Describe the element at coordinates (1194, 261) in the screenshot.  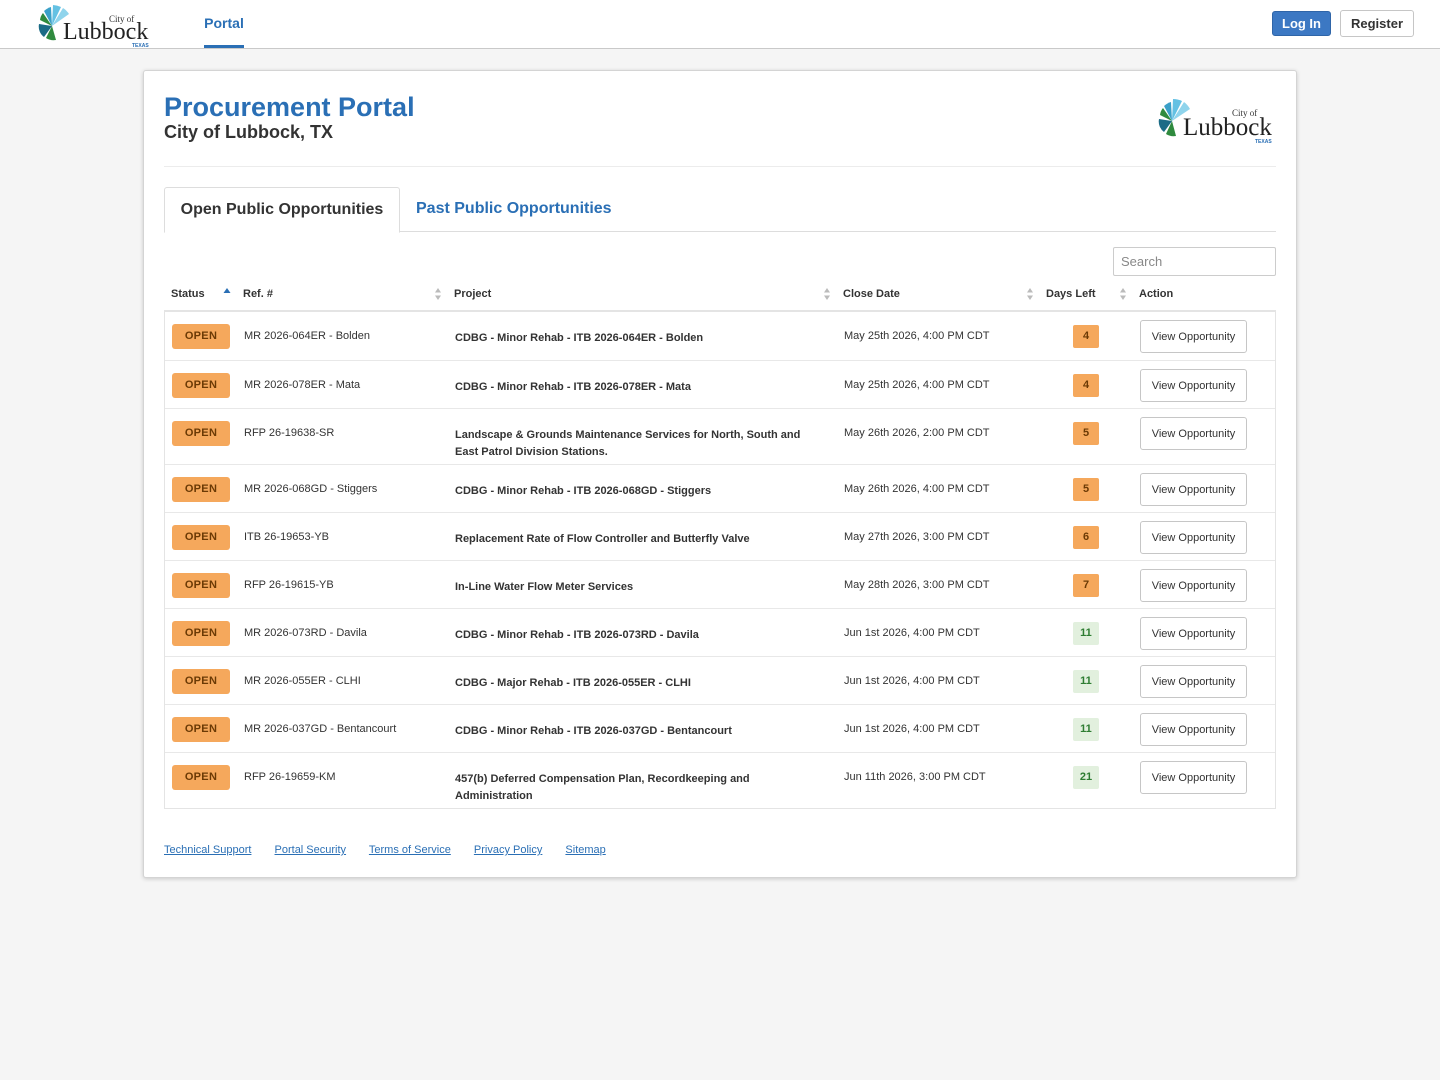
I see `search-input` at that location.